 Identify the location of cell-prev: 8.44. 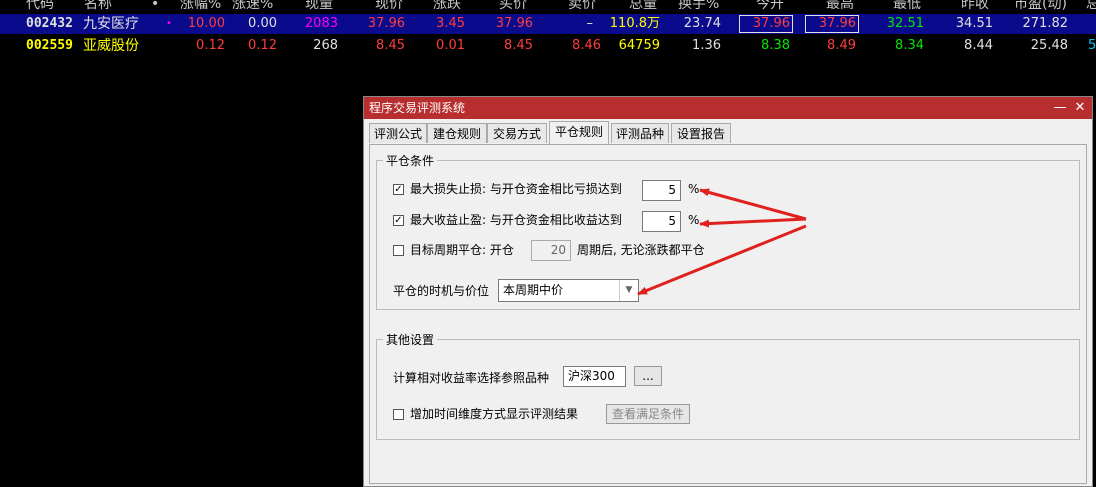
(978, 45).